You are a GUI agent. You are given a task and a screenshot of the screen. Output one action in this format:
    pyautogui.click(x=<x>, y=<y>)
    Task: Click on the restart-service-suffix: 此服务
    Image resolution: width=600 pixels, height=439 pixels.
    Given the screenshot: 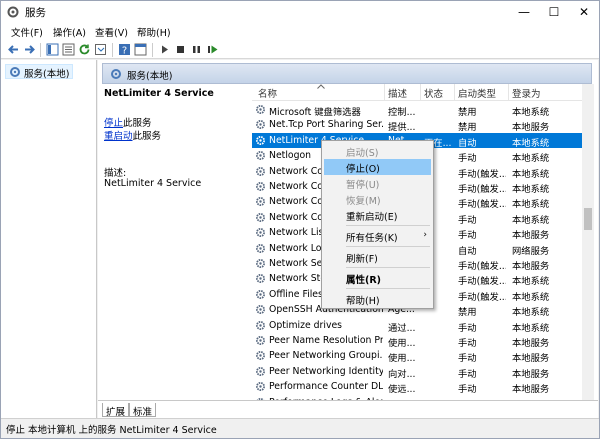 What is the action you would take?
    pyautogui.click(x=147, y=136)
    